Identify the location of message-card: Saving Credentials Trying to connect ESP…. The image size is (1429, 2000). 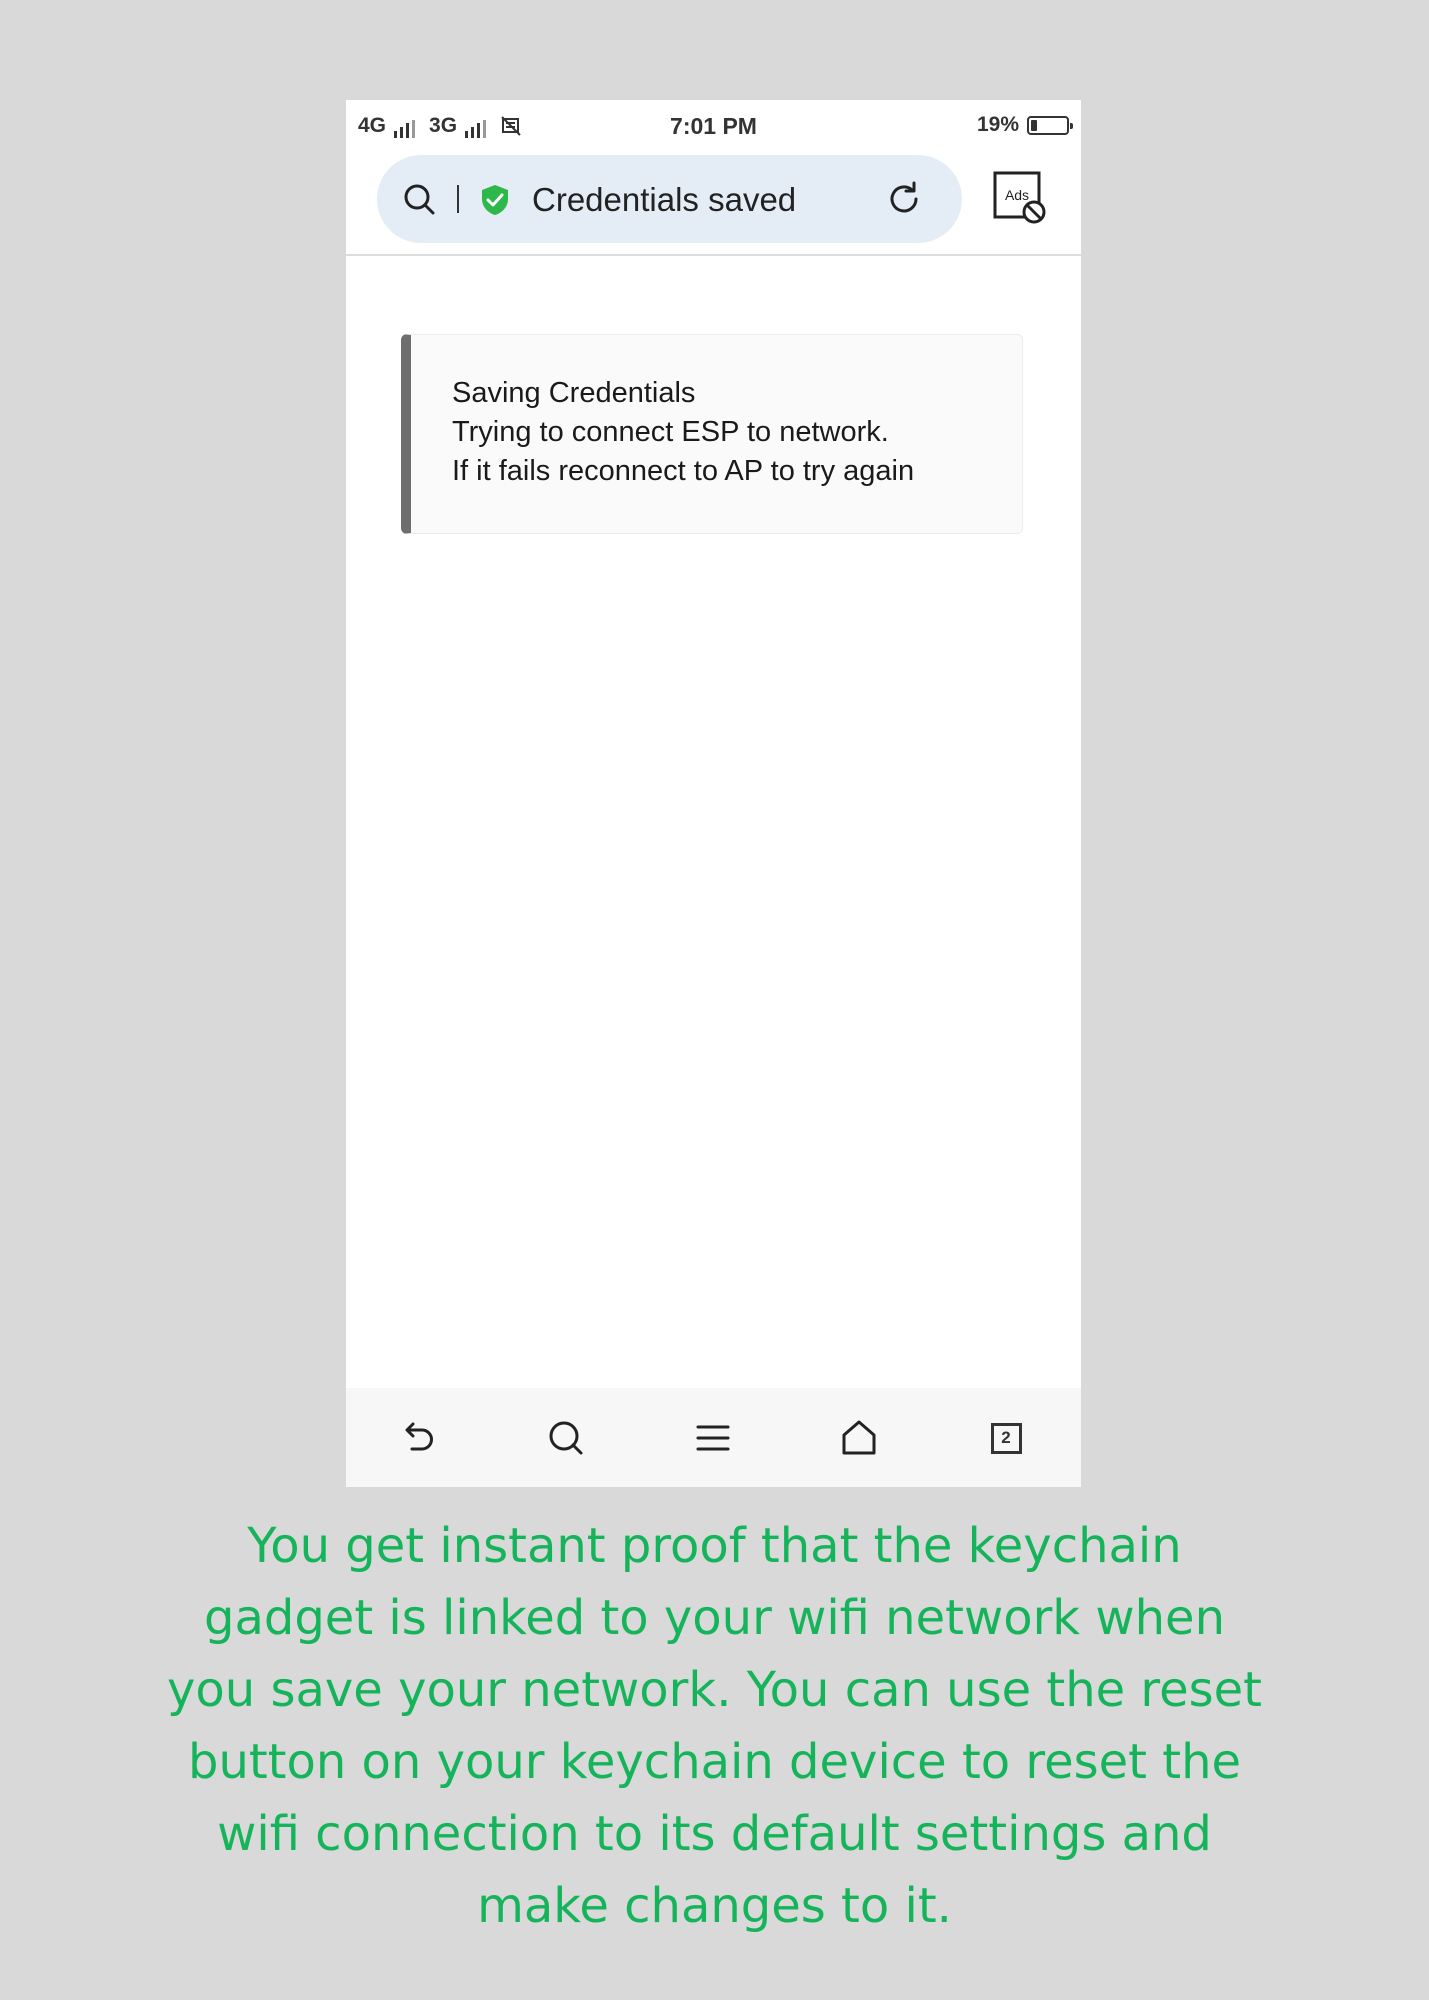
(712, 434).